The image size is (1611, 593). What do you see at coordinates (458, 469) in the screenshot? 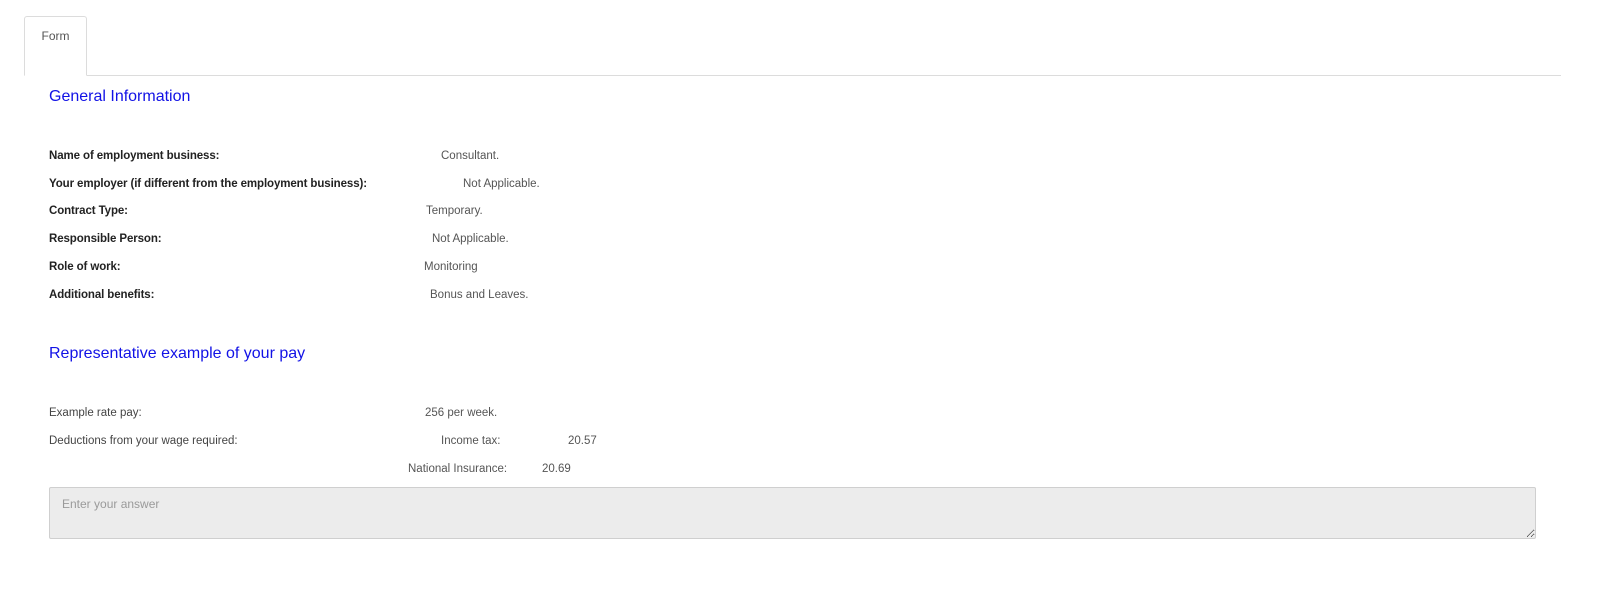
I see `national-insurance-label: National Insurance:` at bounding box center [458, 469].